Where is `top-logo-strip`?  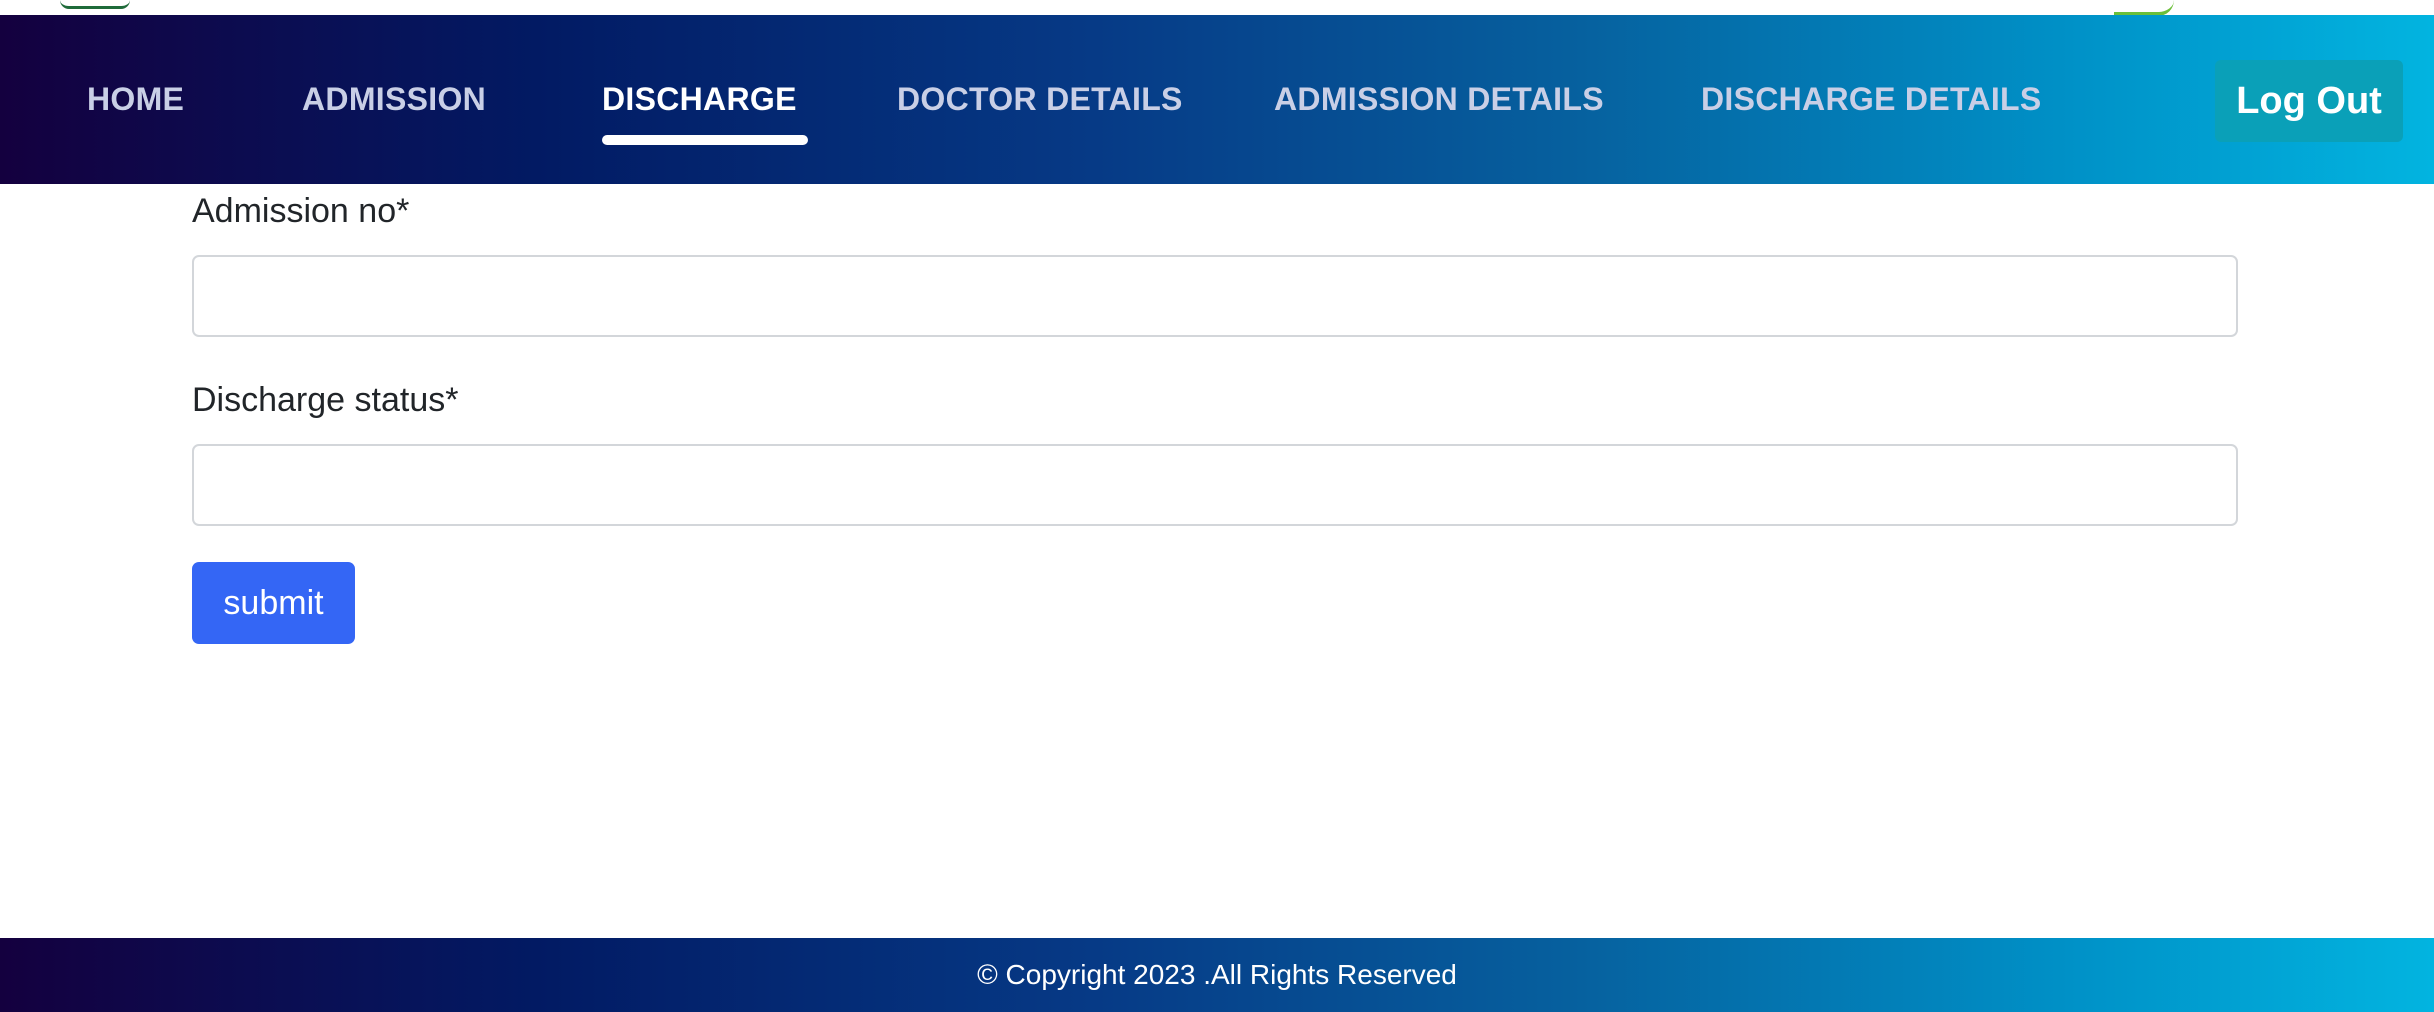
top-logo-strip is located at coordinates (1217, 8).